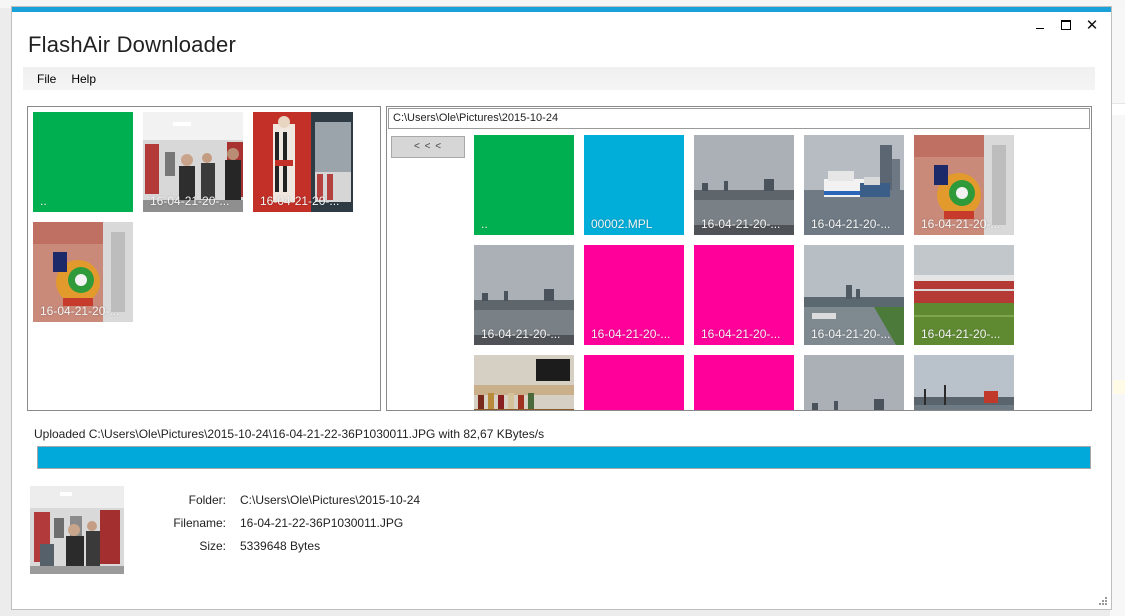 Image resolution: width=1125 pixels, height=616 pixels. What do you see at coordinates (1103, 601) in the screenshot?
I see `resize-grip-icon` at bounding box center [1103, 601].